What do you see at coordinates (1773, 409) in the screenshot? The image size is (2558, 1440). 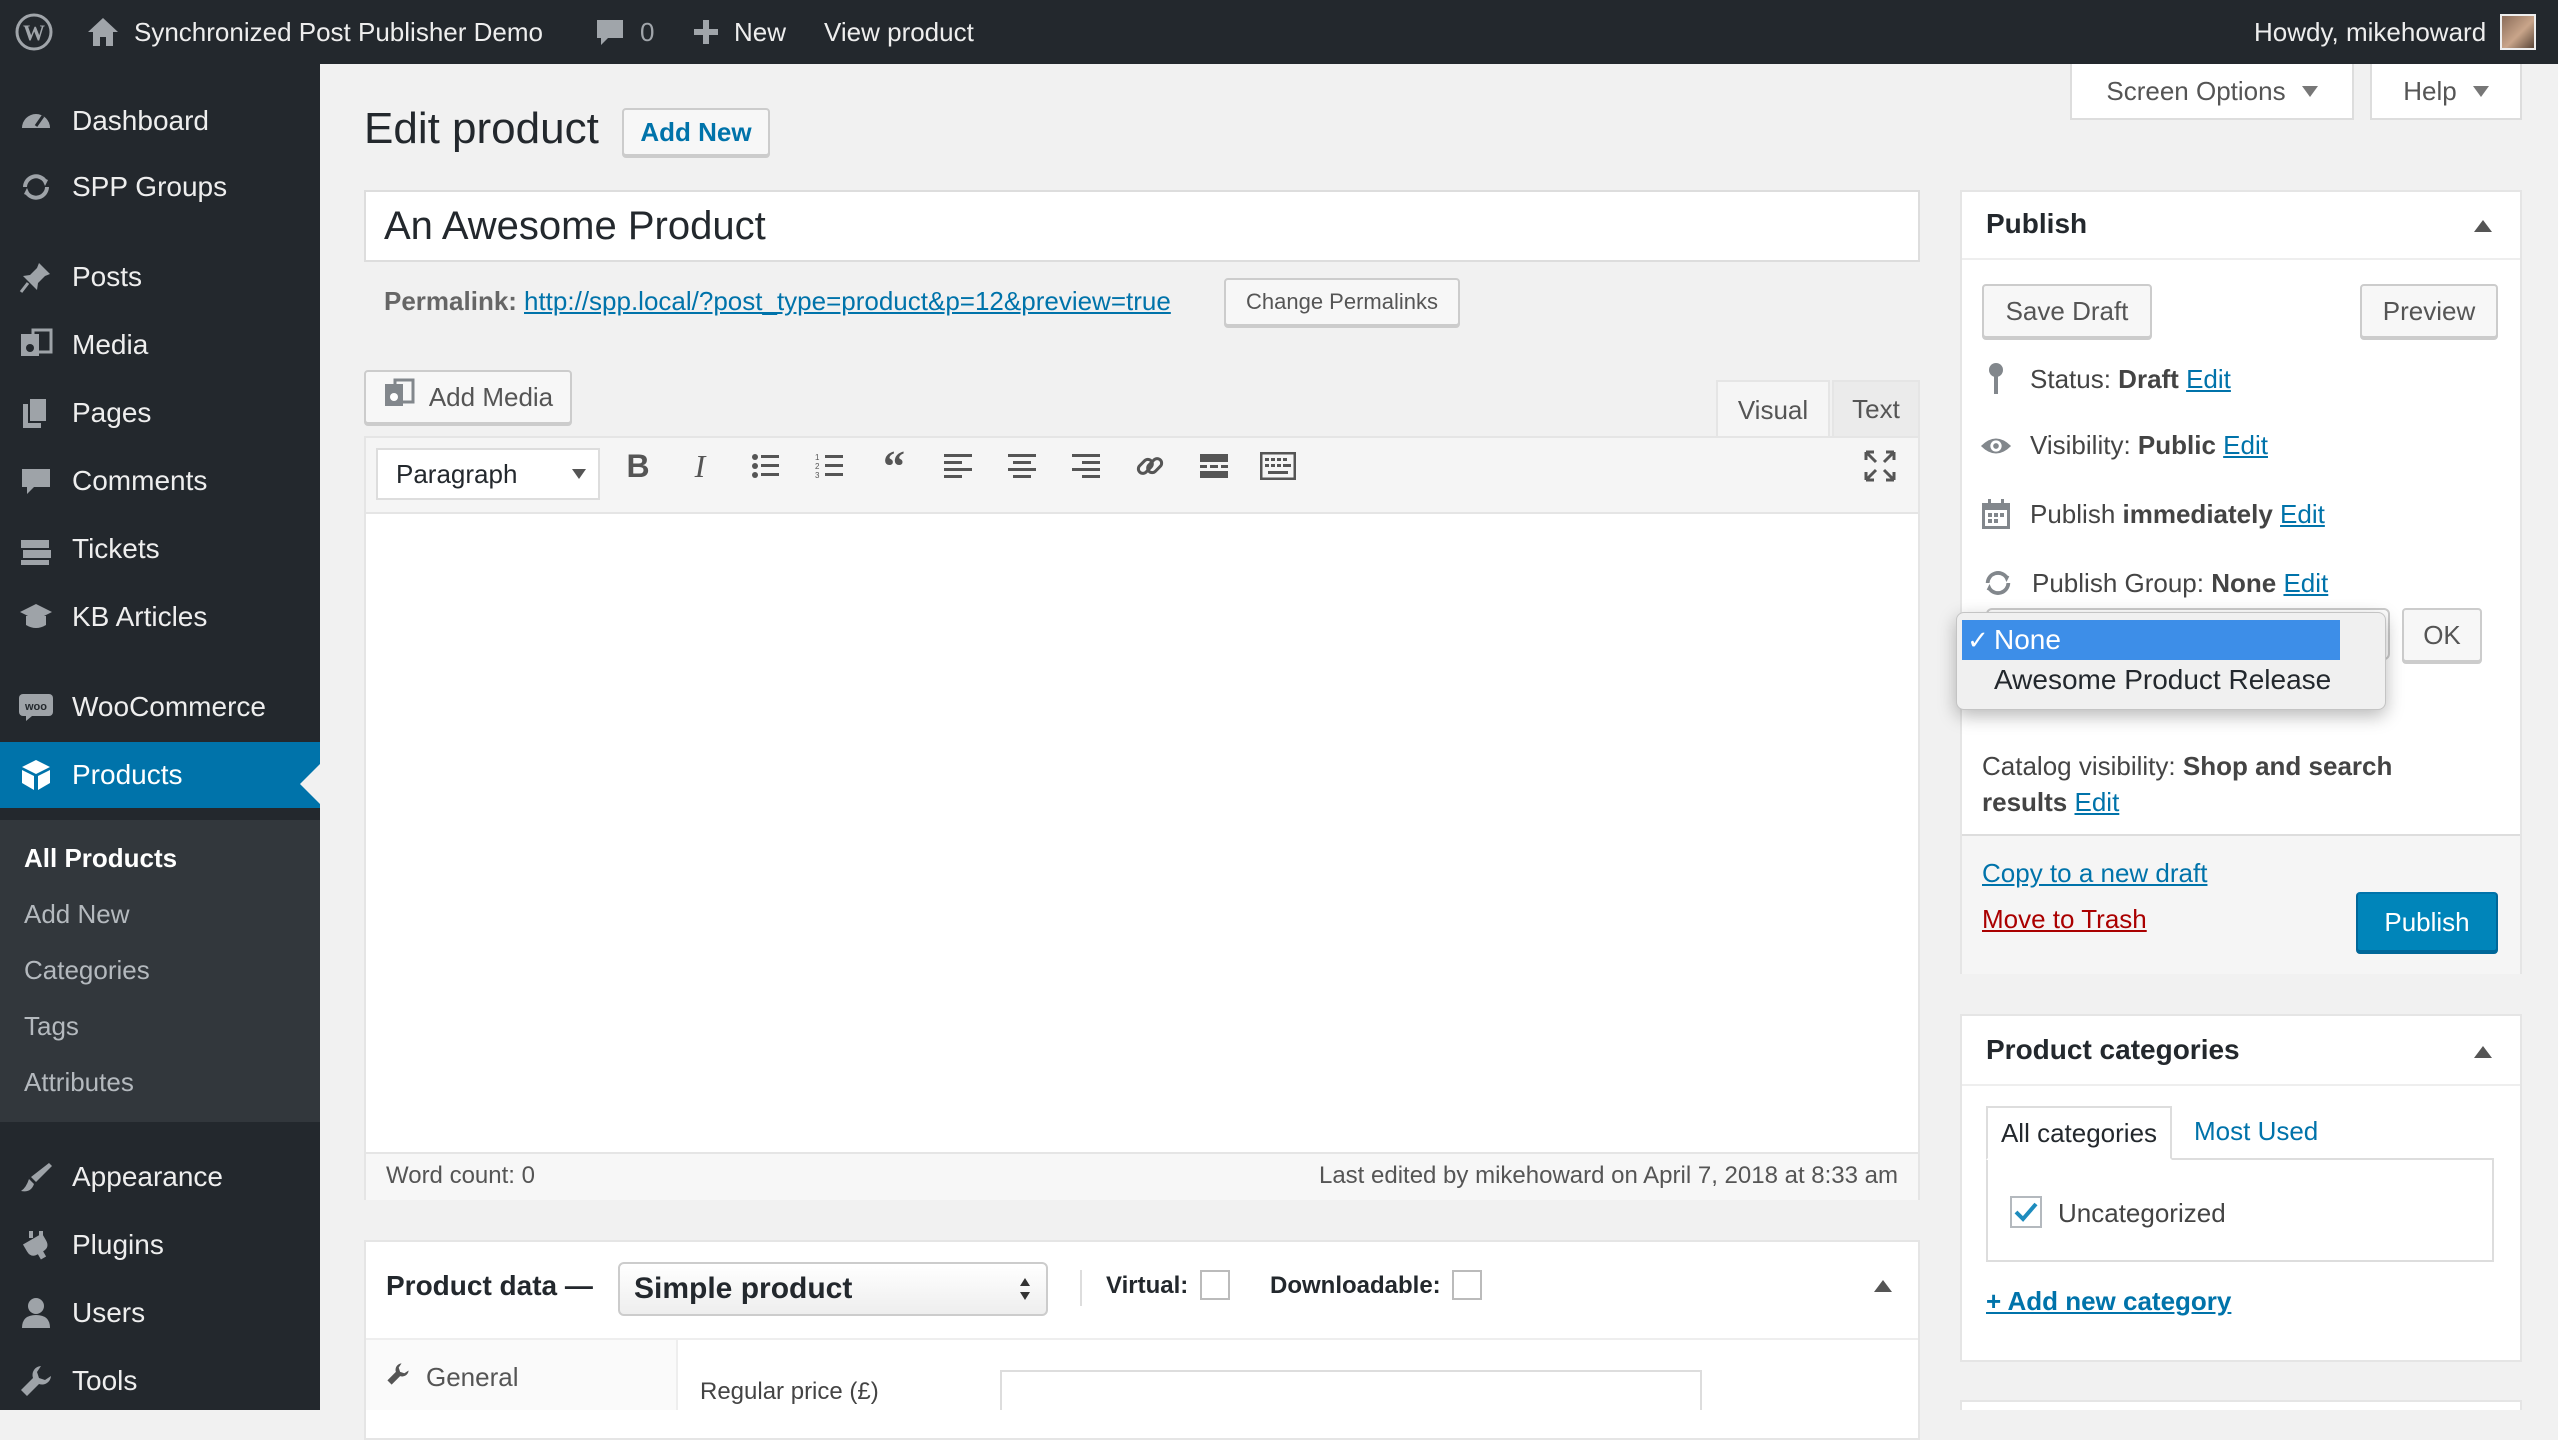 I see `tab-visual: Visual` at bounding box center [1773, 409].